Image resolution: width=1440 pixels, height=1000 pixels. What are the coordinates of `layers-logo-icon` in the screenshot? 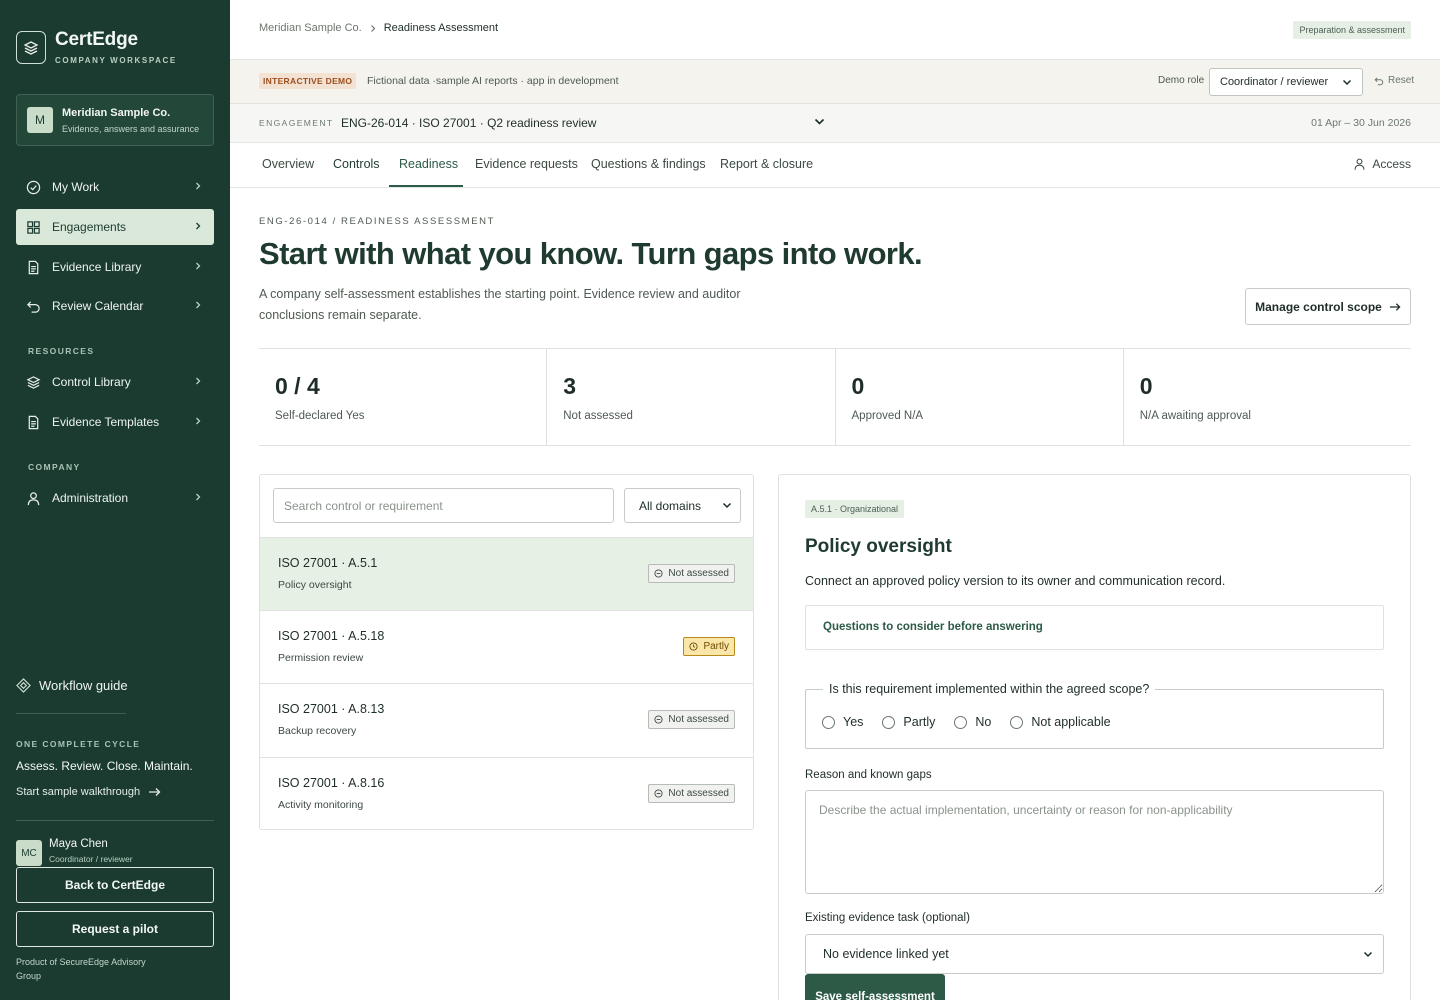 It's located at (31, 47).